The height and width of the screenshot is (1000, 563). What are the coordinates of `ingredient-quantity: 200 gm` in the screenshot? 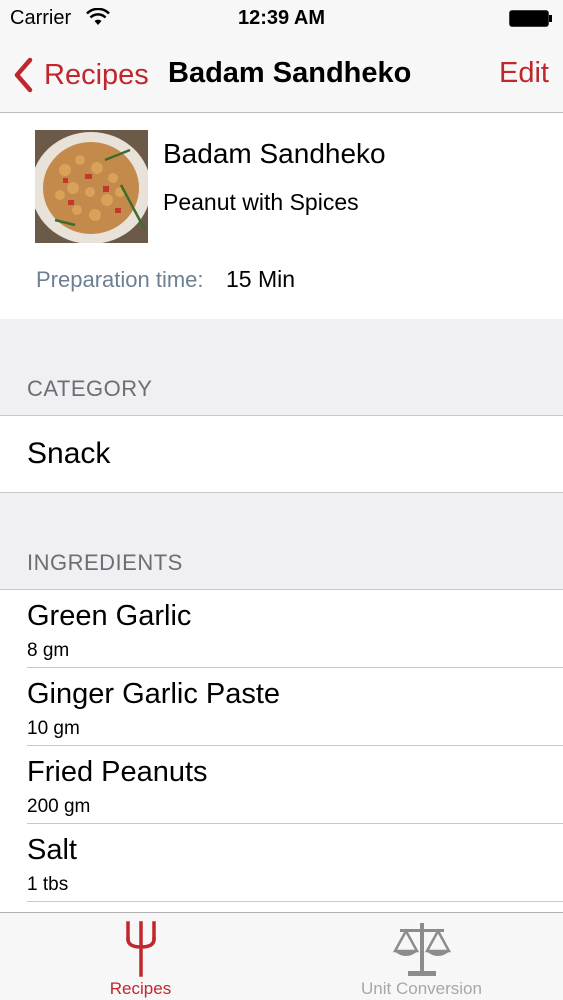 It's located at (59, 806).